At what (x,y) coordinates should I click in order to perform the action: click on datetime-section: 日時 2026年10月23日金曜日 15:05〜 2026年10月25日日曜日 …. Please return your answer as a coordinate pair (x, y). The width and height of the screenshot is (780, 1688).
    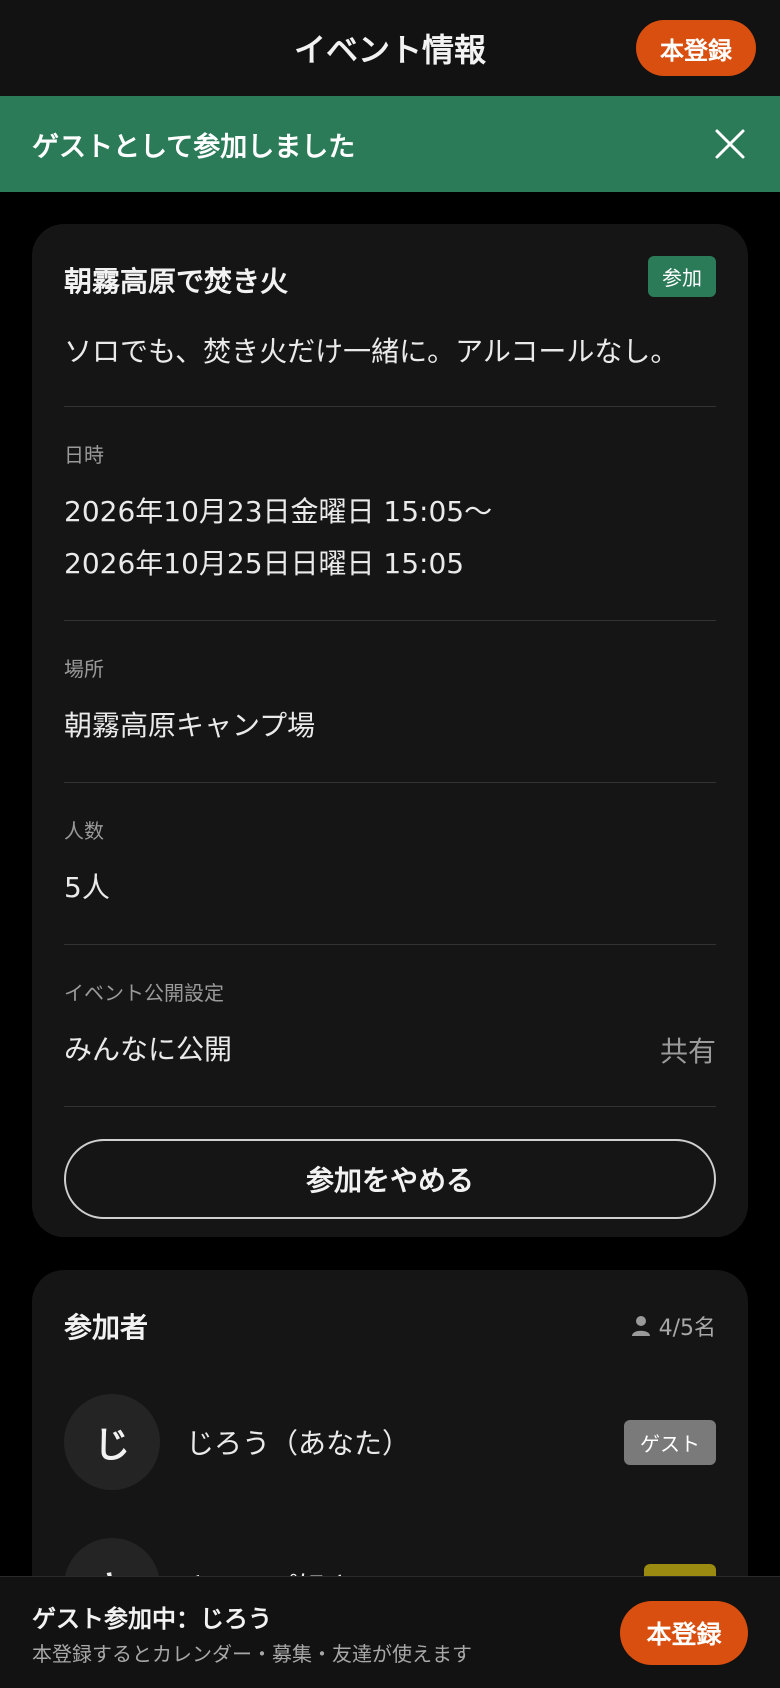
    Looking at the image, I should click on (390, 513).